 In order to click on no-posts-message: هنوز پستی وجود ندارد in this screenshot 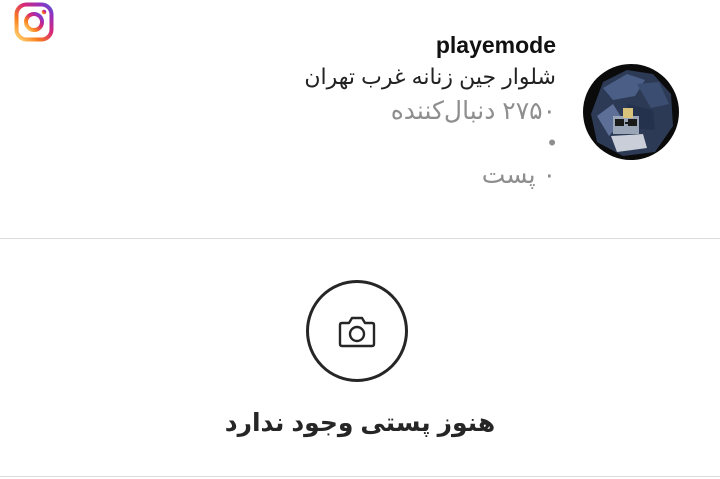, I will do `click(360, 423)`.